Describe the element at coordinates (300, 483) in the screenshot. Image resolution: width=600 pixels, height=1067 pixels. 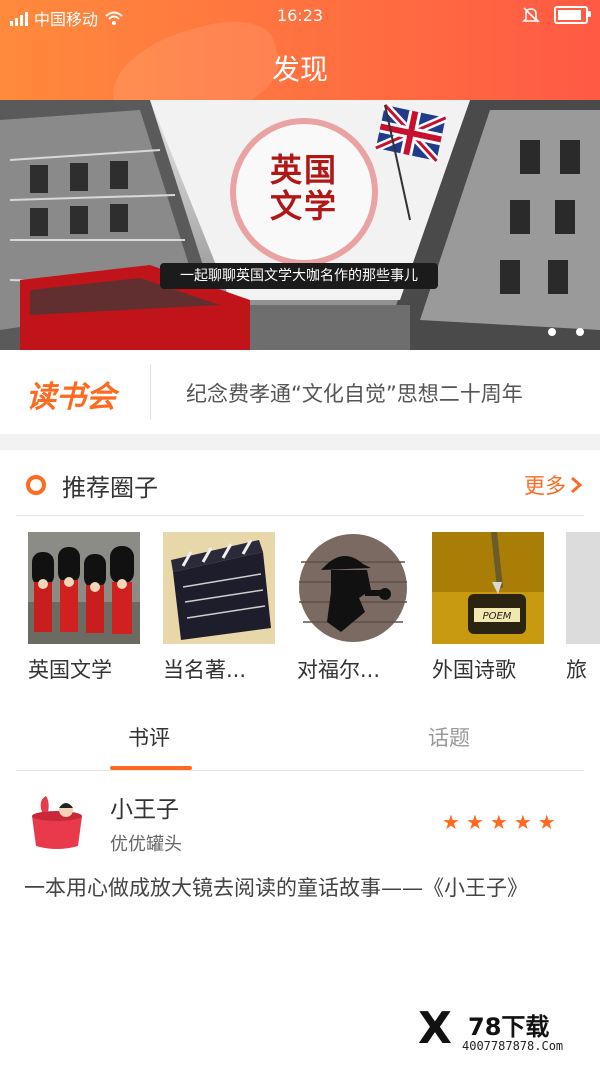
I see `recommended-header: 推荐圈子 更多` at that location.